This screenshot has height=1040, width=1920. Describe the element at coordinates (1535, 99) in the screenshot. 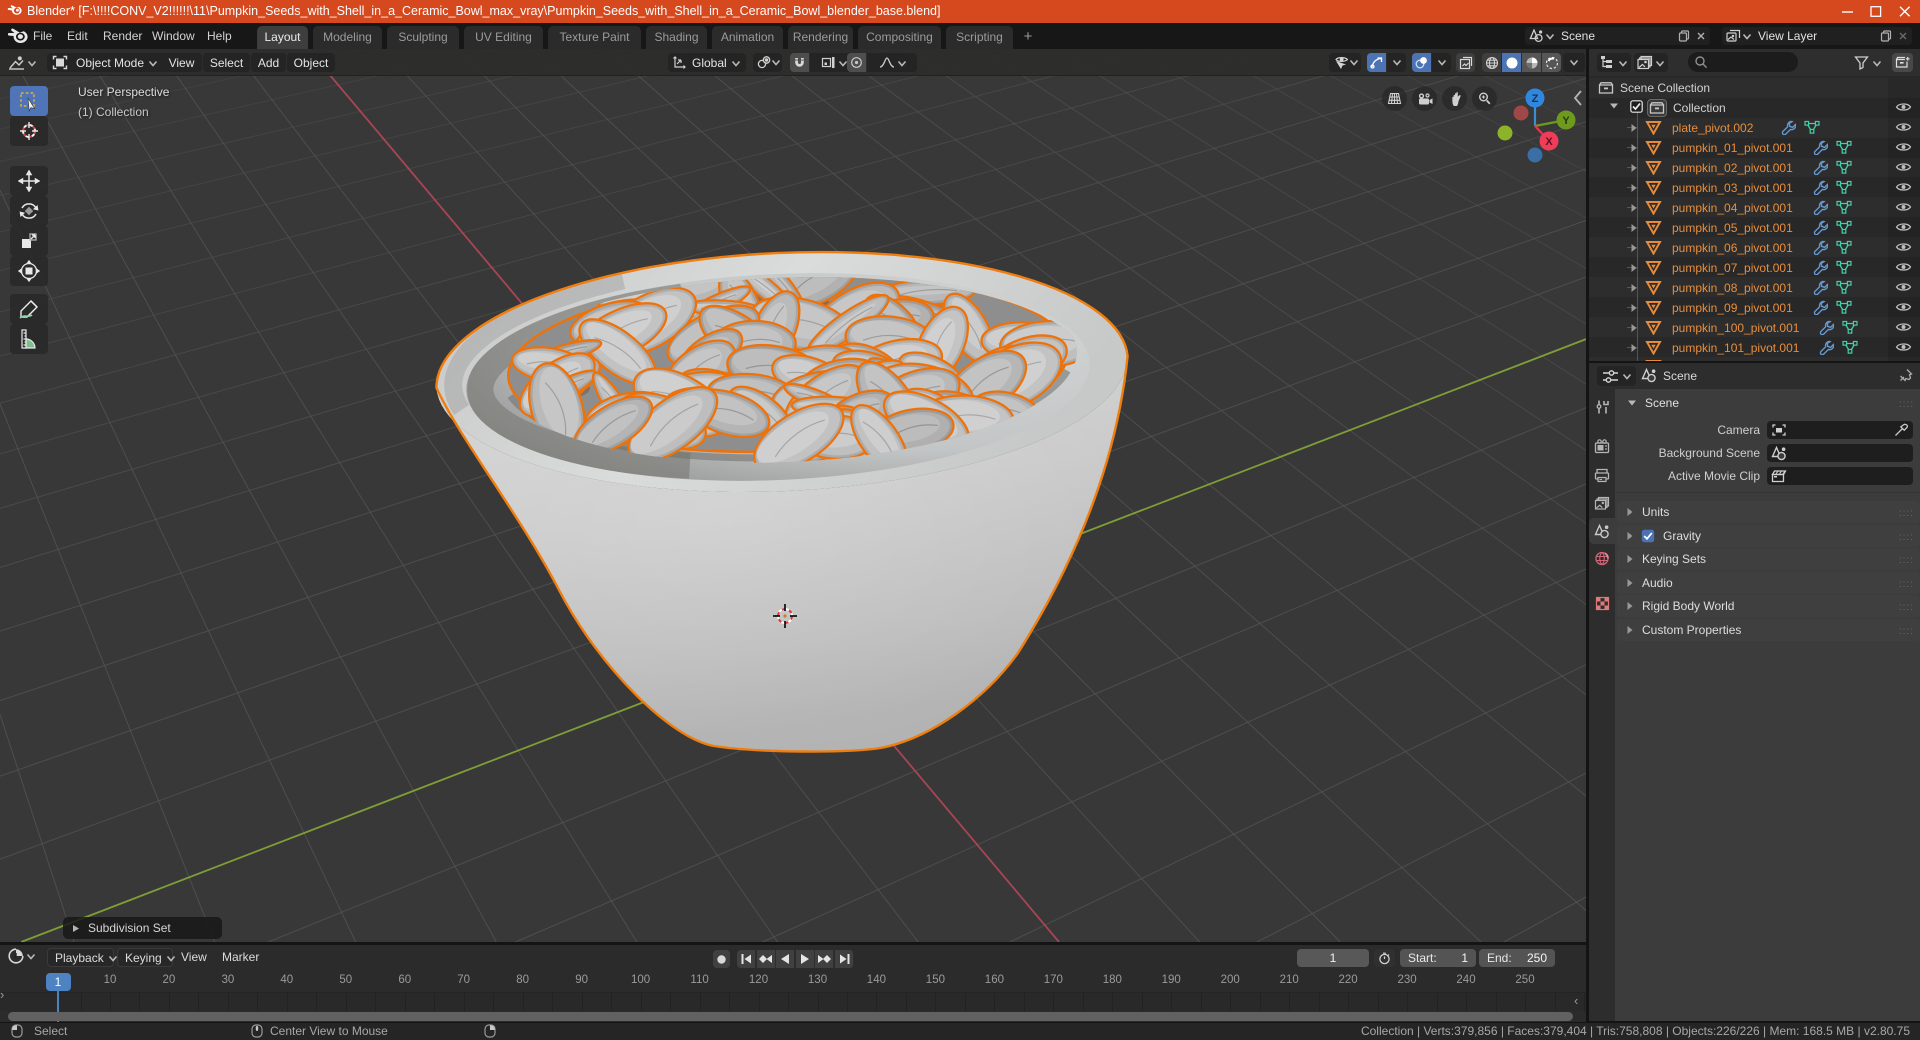

I see `svg-text: Z` at that location.